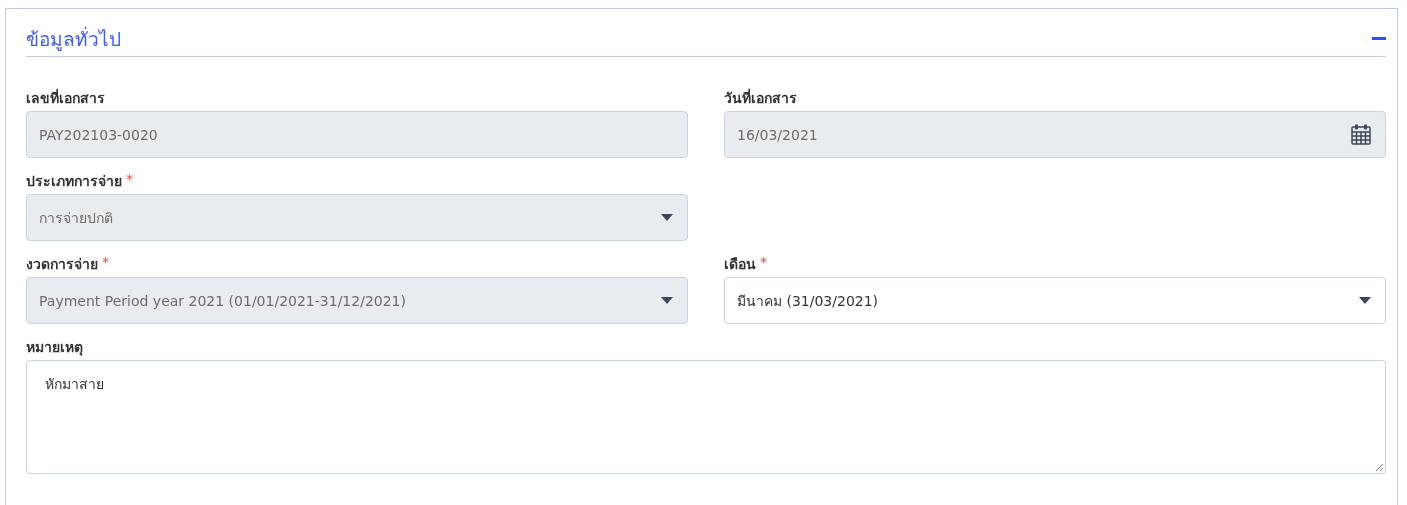 Image resolution: width=1407 pixels, height=505 pixels. I want to click on minus-icon, so click(1379, 38).